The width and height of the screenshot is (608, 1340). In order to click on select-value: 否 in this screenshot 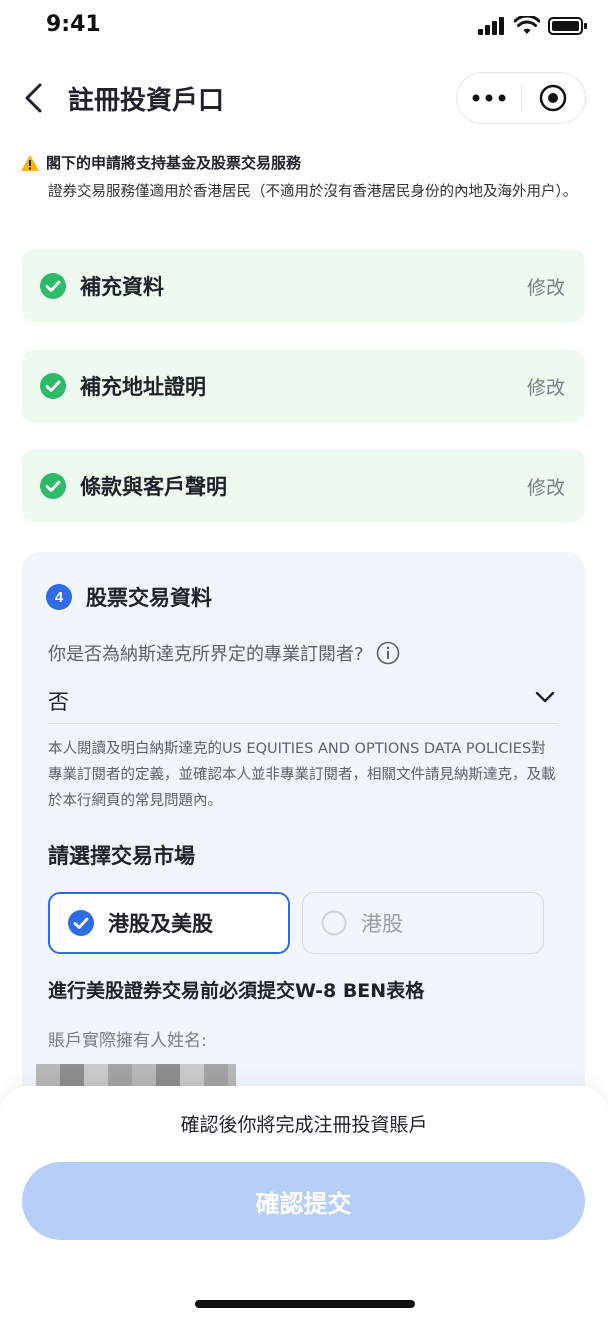, I will do `click(58, 702)`.